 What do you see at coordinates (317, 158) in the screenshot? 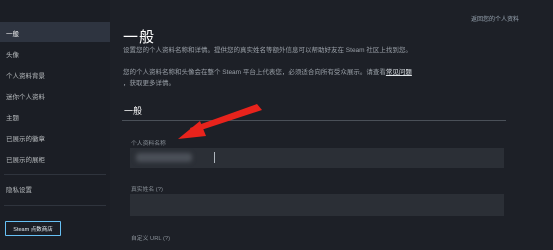
I see `profile-name-input` at bounding box center [317, 158].